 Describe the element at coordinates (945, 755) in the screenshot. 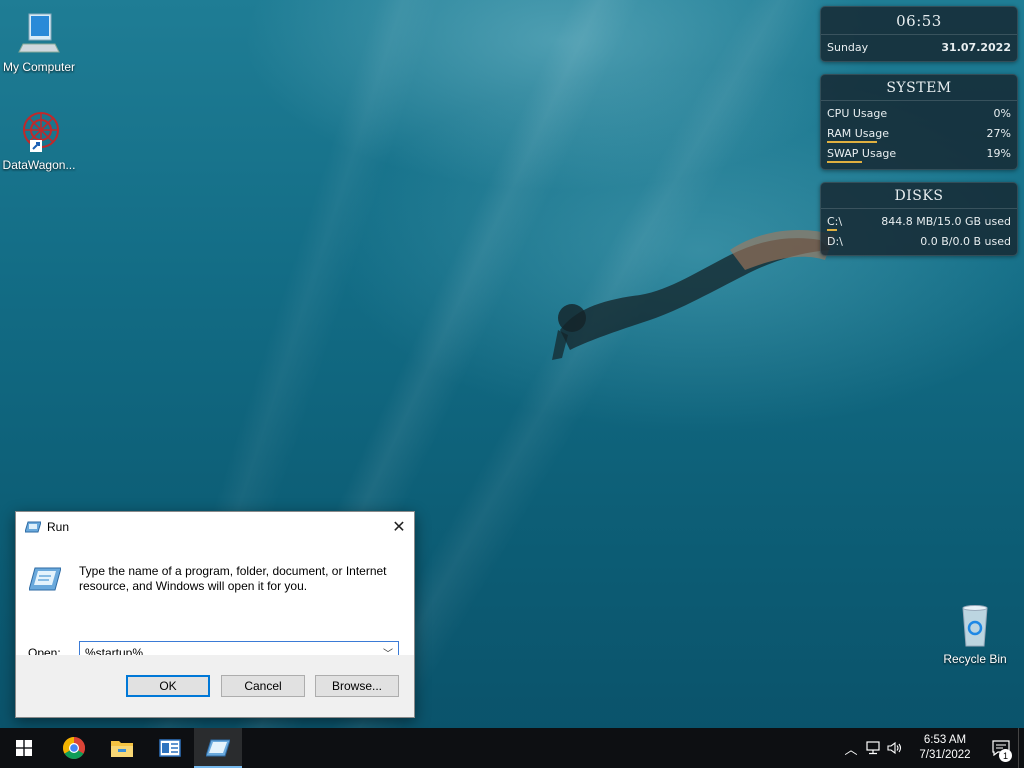

I see `taskbar-date: 7/31/2022` at that location.